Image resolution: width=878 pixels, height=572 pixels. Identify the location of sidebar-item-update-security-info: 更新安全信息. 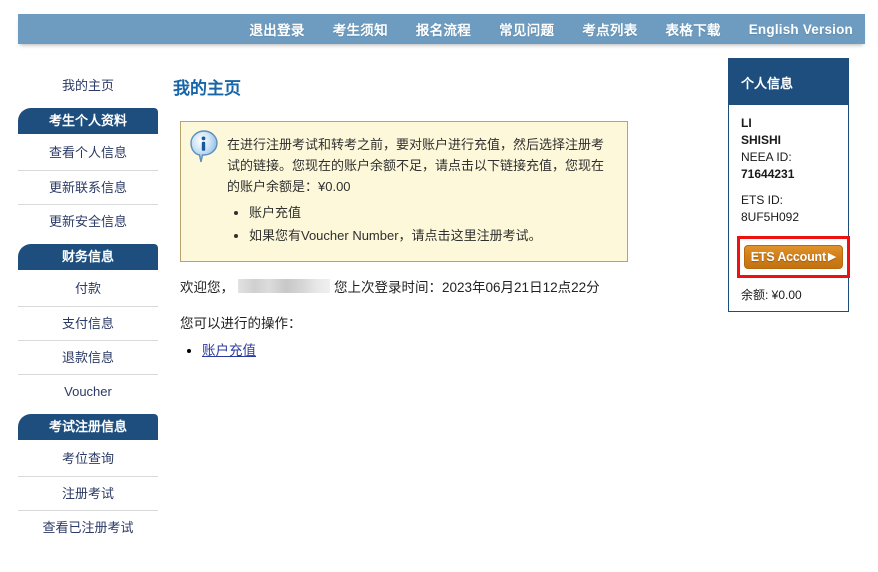
(88, 221).